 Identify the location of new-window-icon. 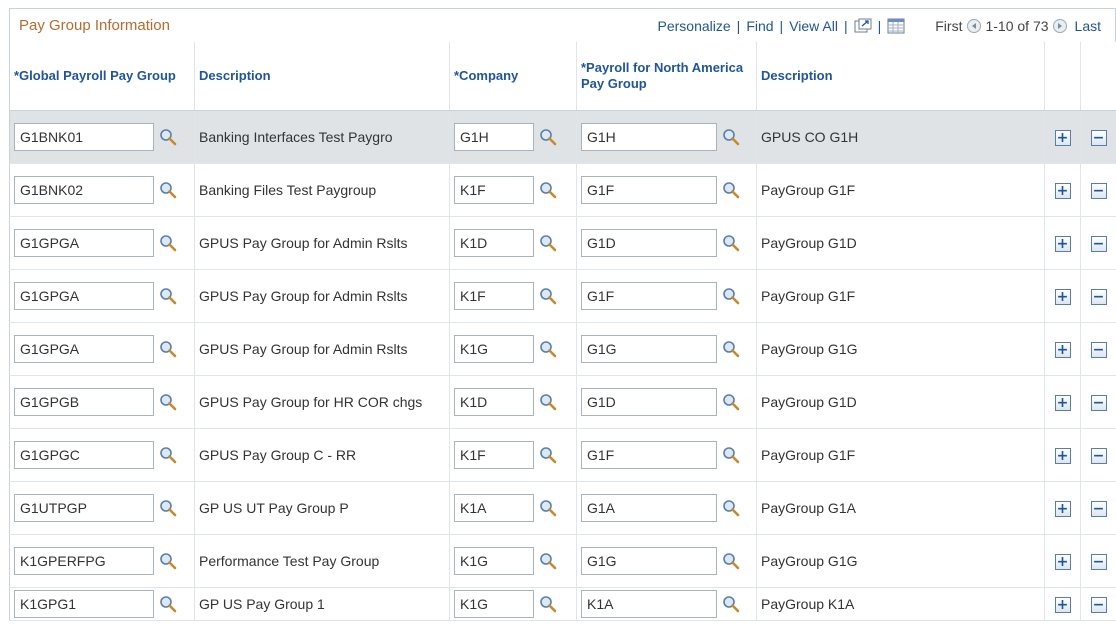
(863, 26).